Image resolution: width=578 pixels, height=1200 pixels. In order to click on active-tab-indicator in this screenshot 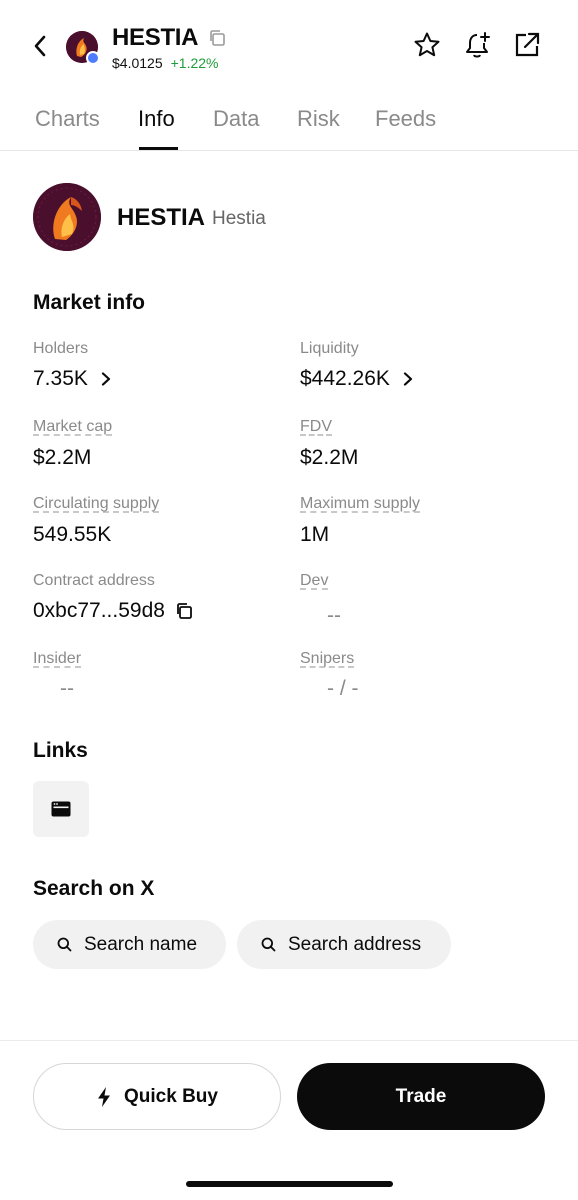, I will do `click(158, 148)`.